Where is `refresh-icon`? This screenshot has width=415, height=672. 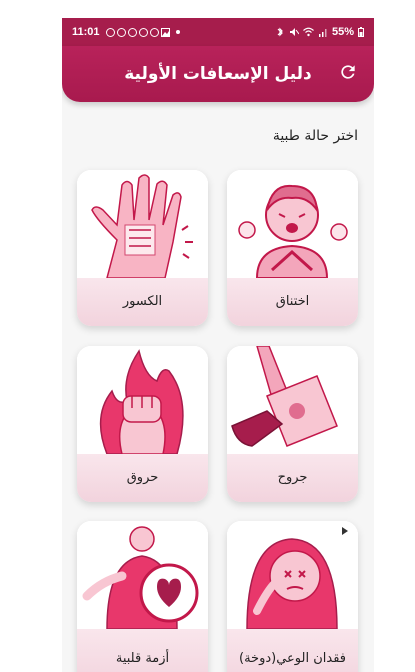
refresh-icon is located at coordinates (348, 72).